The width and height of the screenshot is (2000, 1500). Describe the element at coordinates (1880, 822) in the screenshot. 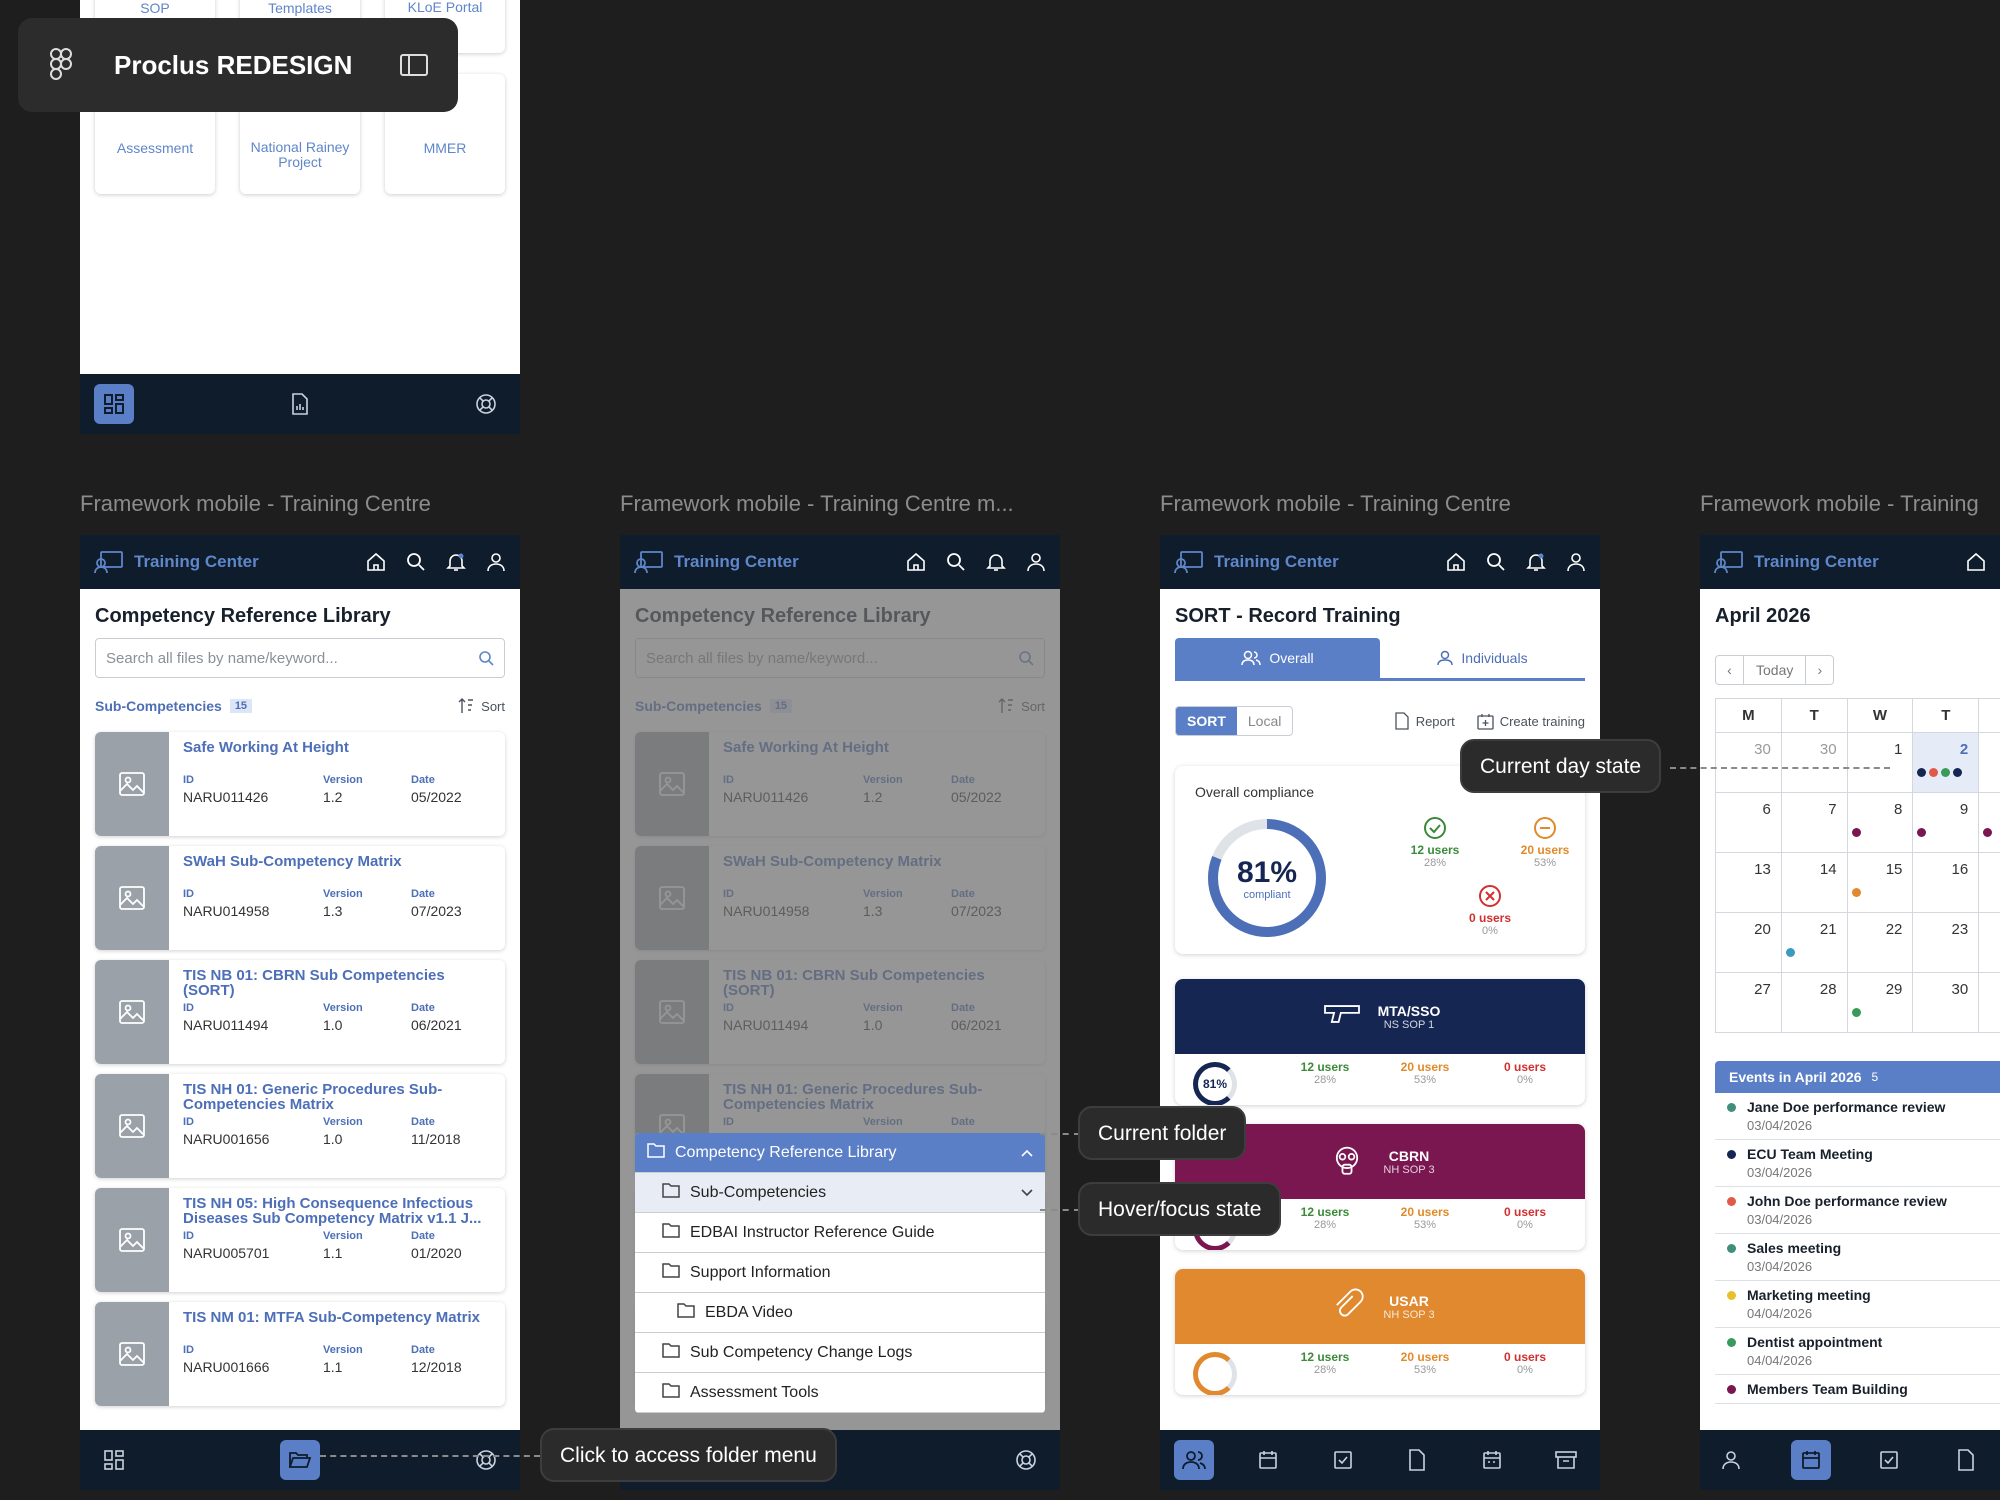

I see `calendar-day: 8` at that location.